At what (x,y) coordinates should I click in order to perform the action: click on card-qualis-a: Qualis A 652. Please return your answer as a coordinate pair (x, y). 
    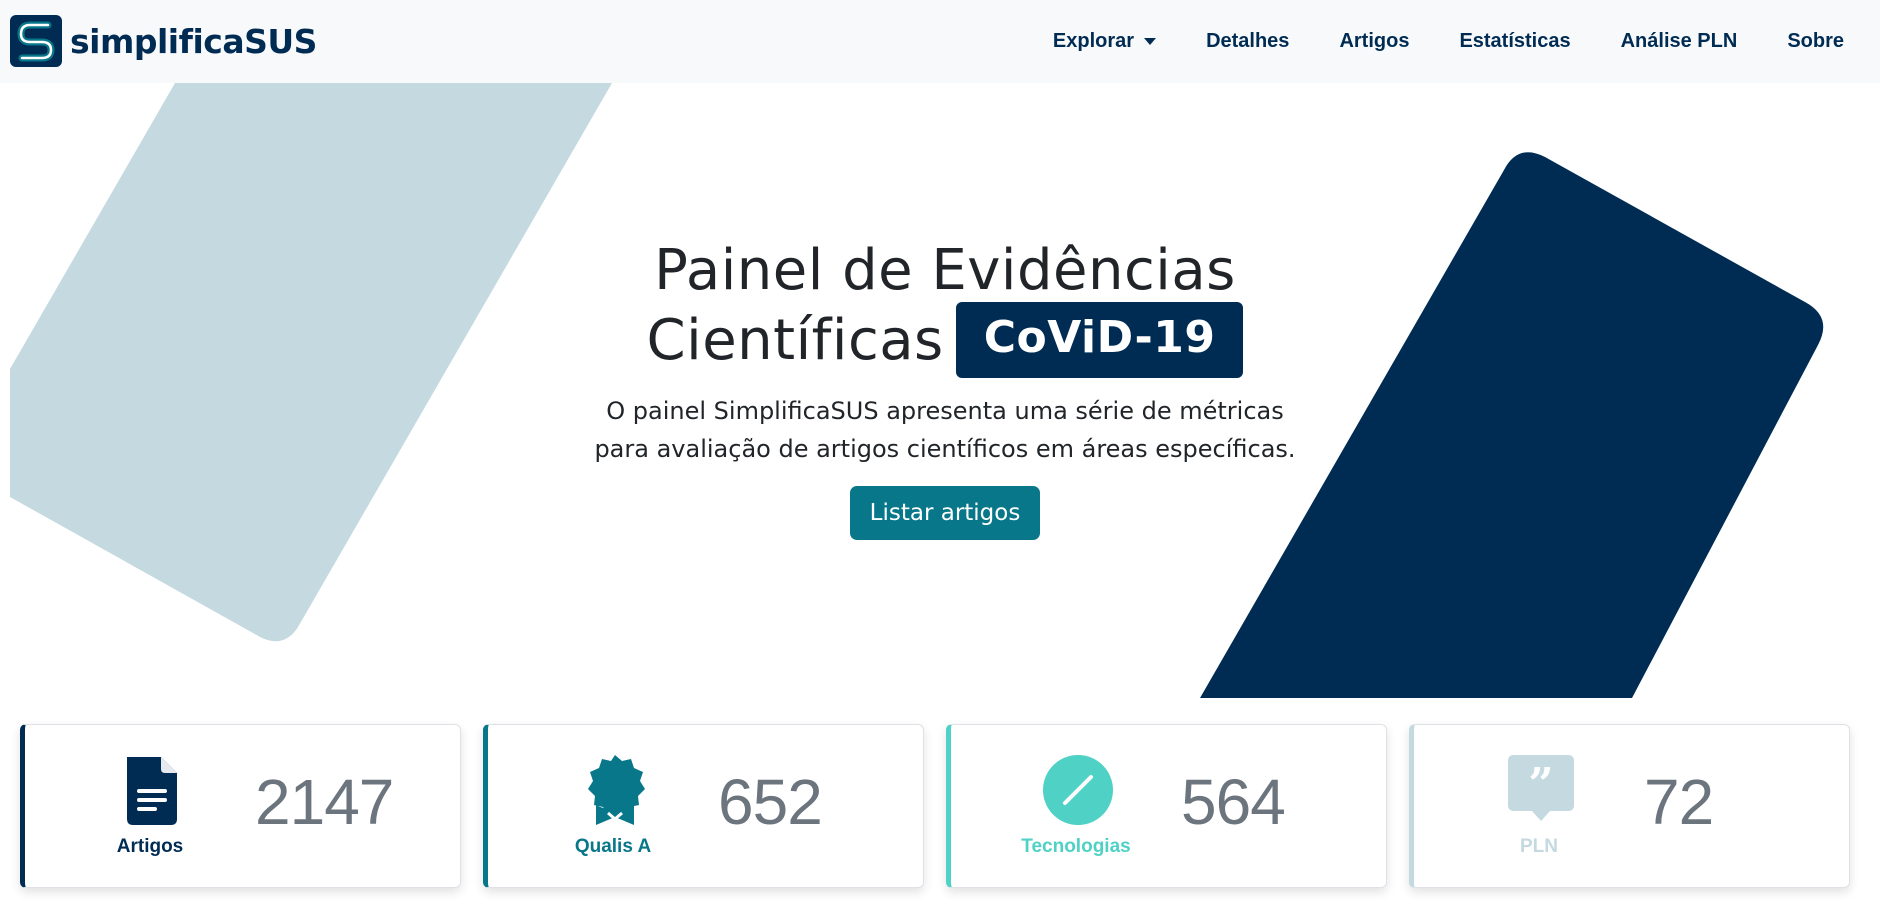
    Looking at the image, I should click on (703, 806).